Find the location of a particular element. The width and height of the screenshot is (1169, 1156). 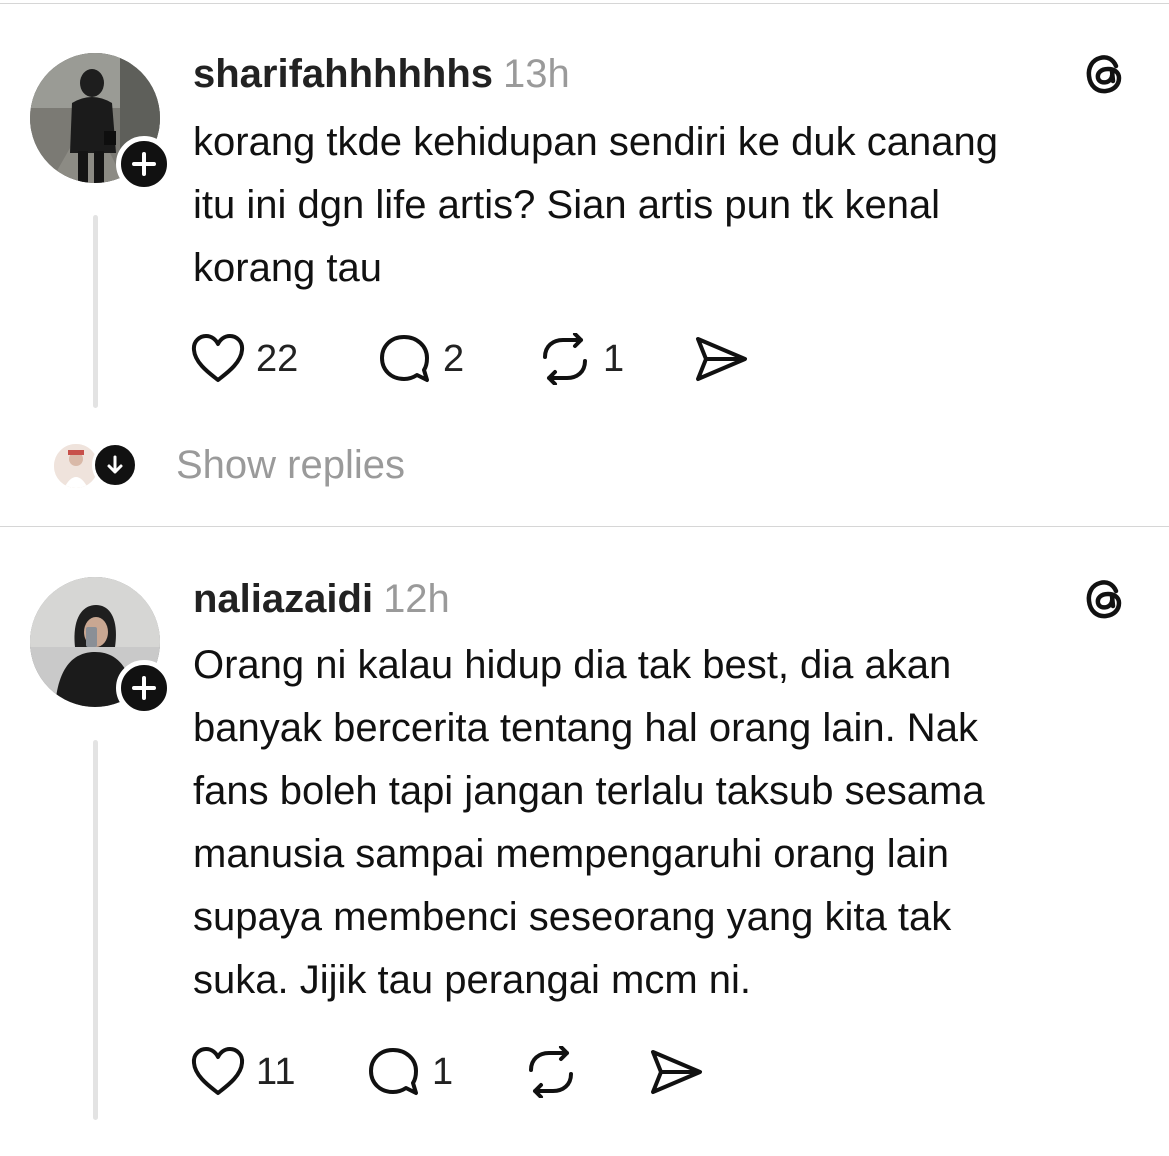

reply-button: 1 is located at coordinates (409, 1072).